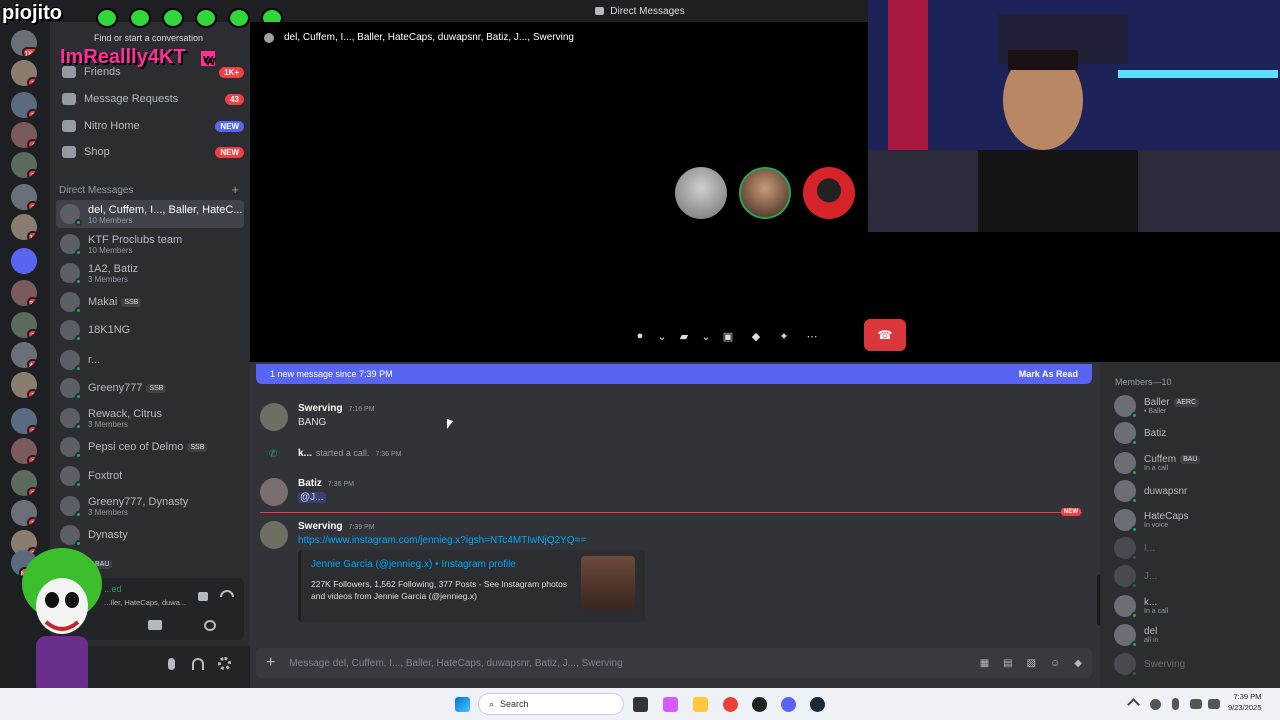  I want to click on member-item: k... In a call, so click(1194, 606).